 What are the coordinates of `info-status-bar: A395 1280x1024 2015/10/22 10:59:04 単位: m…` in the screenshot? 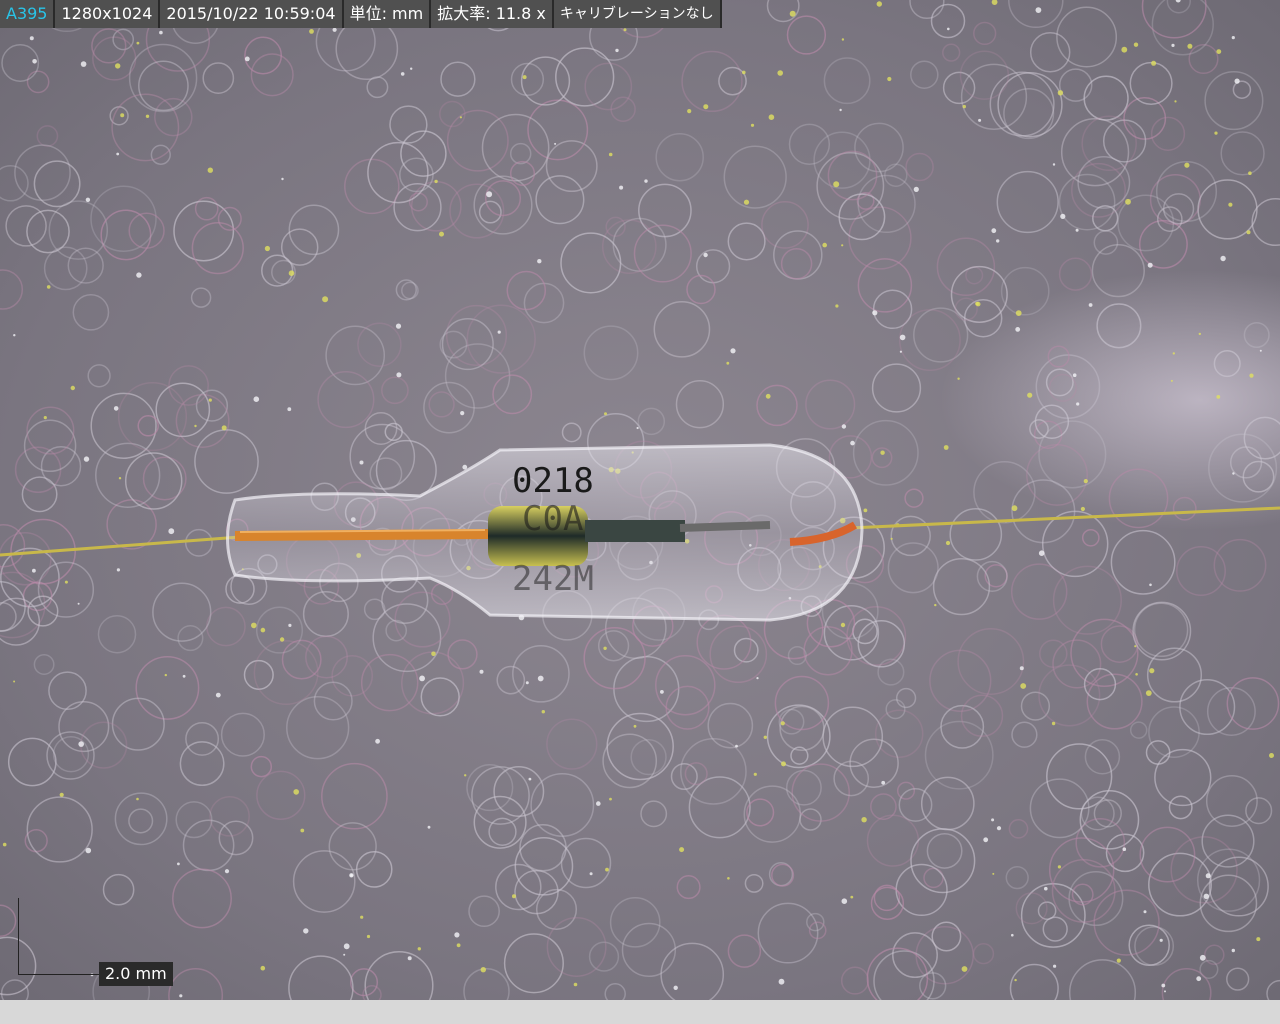 It's located at (361, 14).